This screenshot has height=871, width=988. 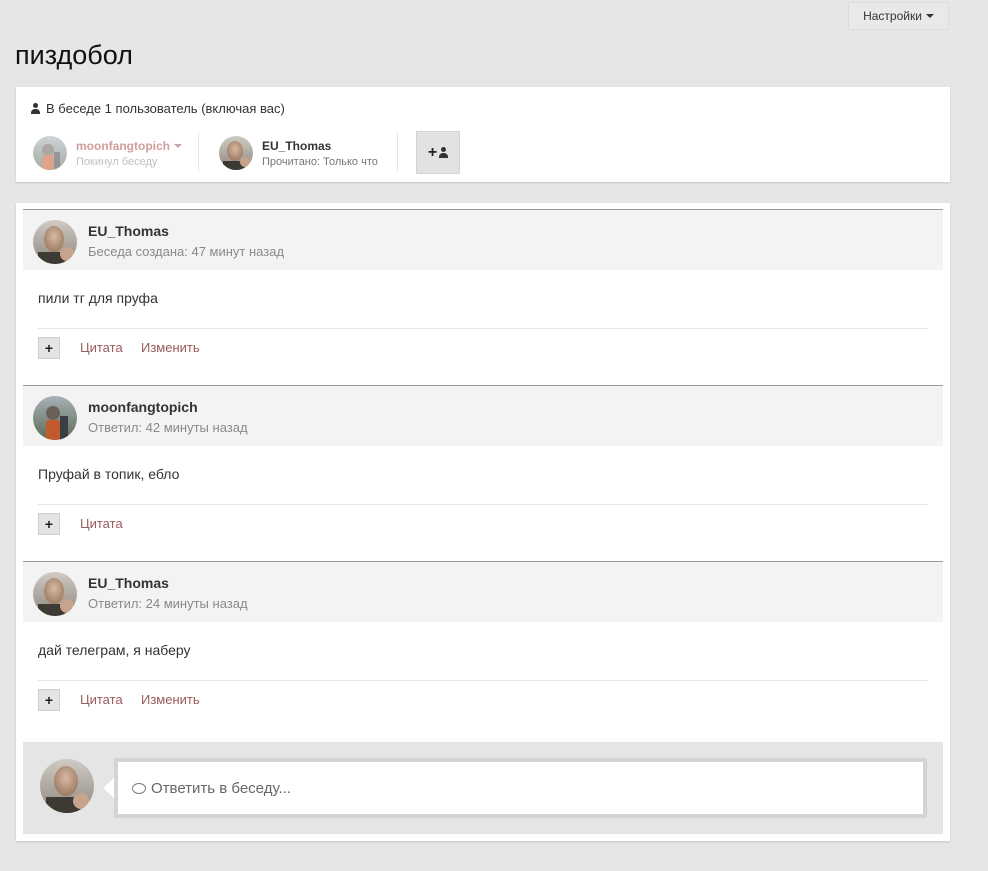 What do you see at coordinates (117, 161) in the screenshot?
I see `participant-status: Покинул беседу` at bounding box center [117, 161].